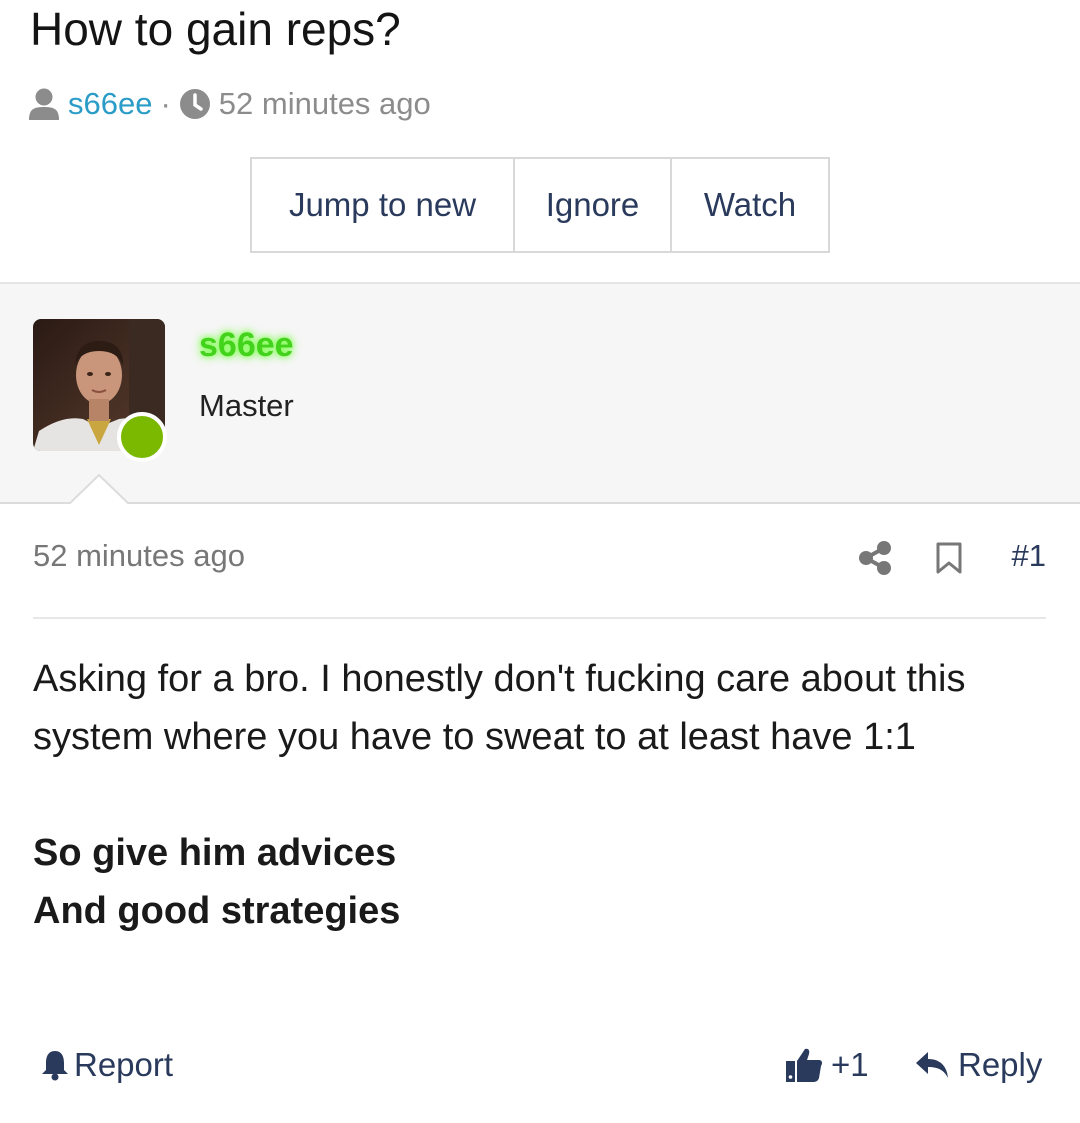 Image resolution: width=1080 pixels, height=1123 pixels. Describe the element at coordinates (215, 29) in the screenshot. I see `thread-title: How to gain reps?` at that location.